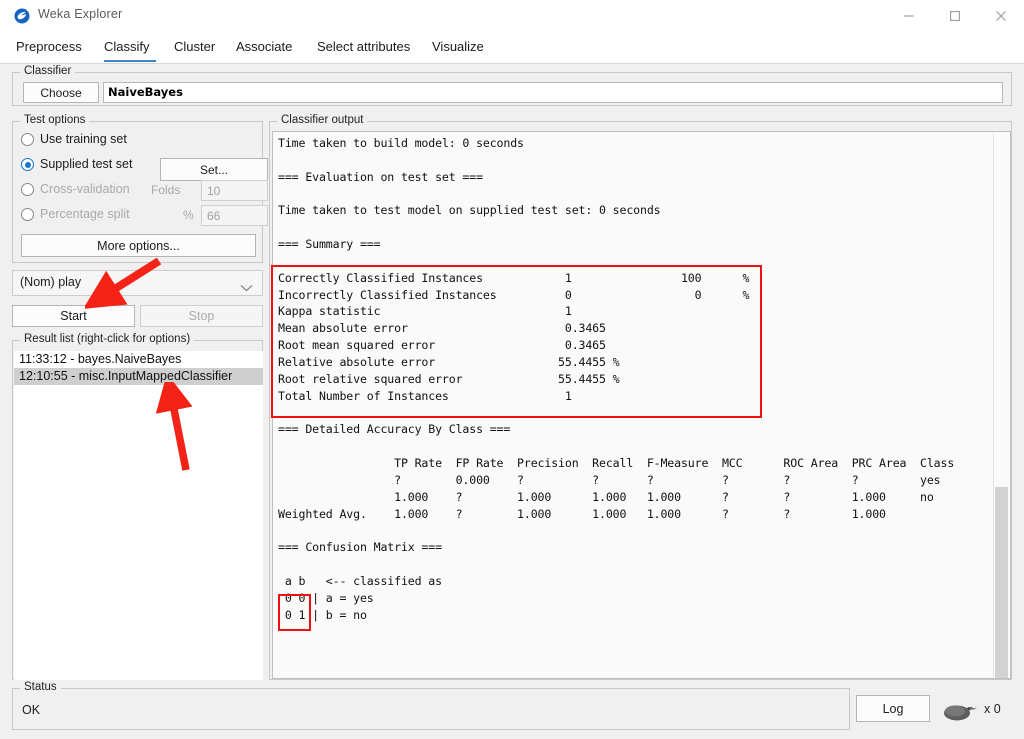 The height and width of the screenshot is (739, 1024). I want to click on tab-classify: Classify, so click(130, 47).